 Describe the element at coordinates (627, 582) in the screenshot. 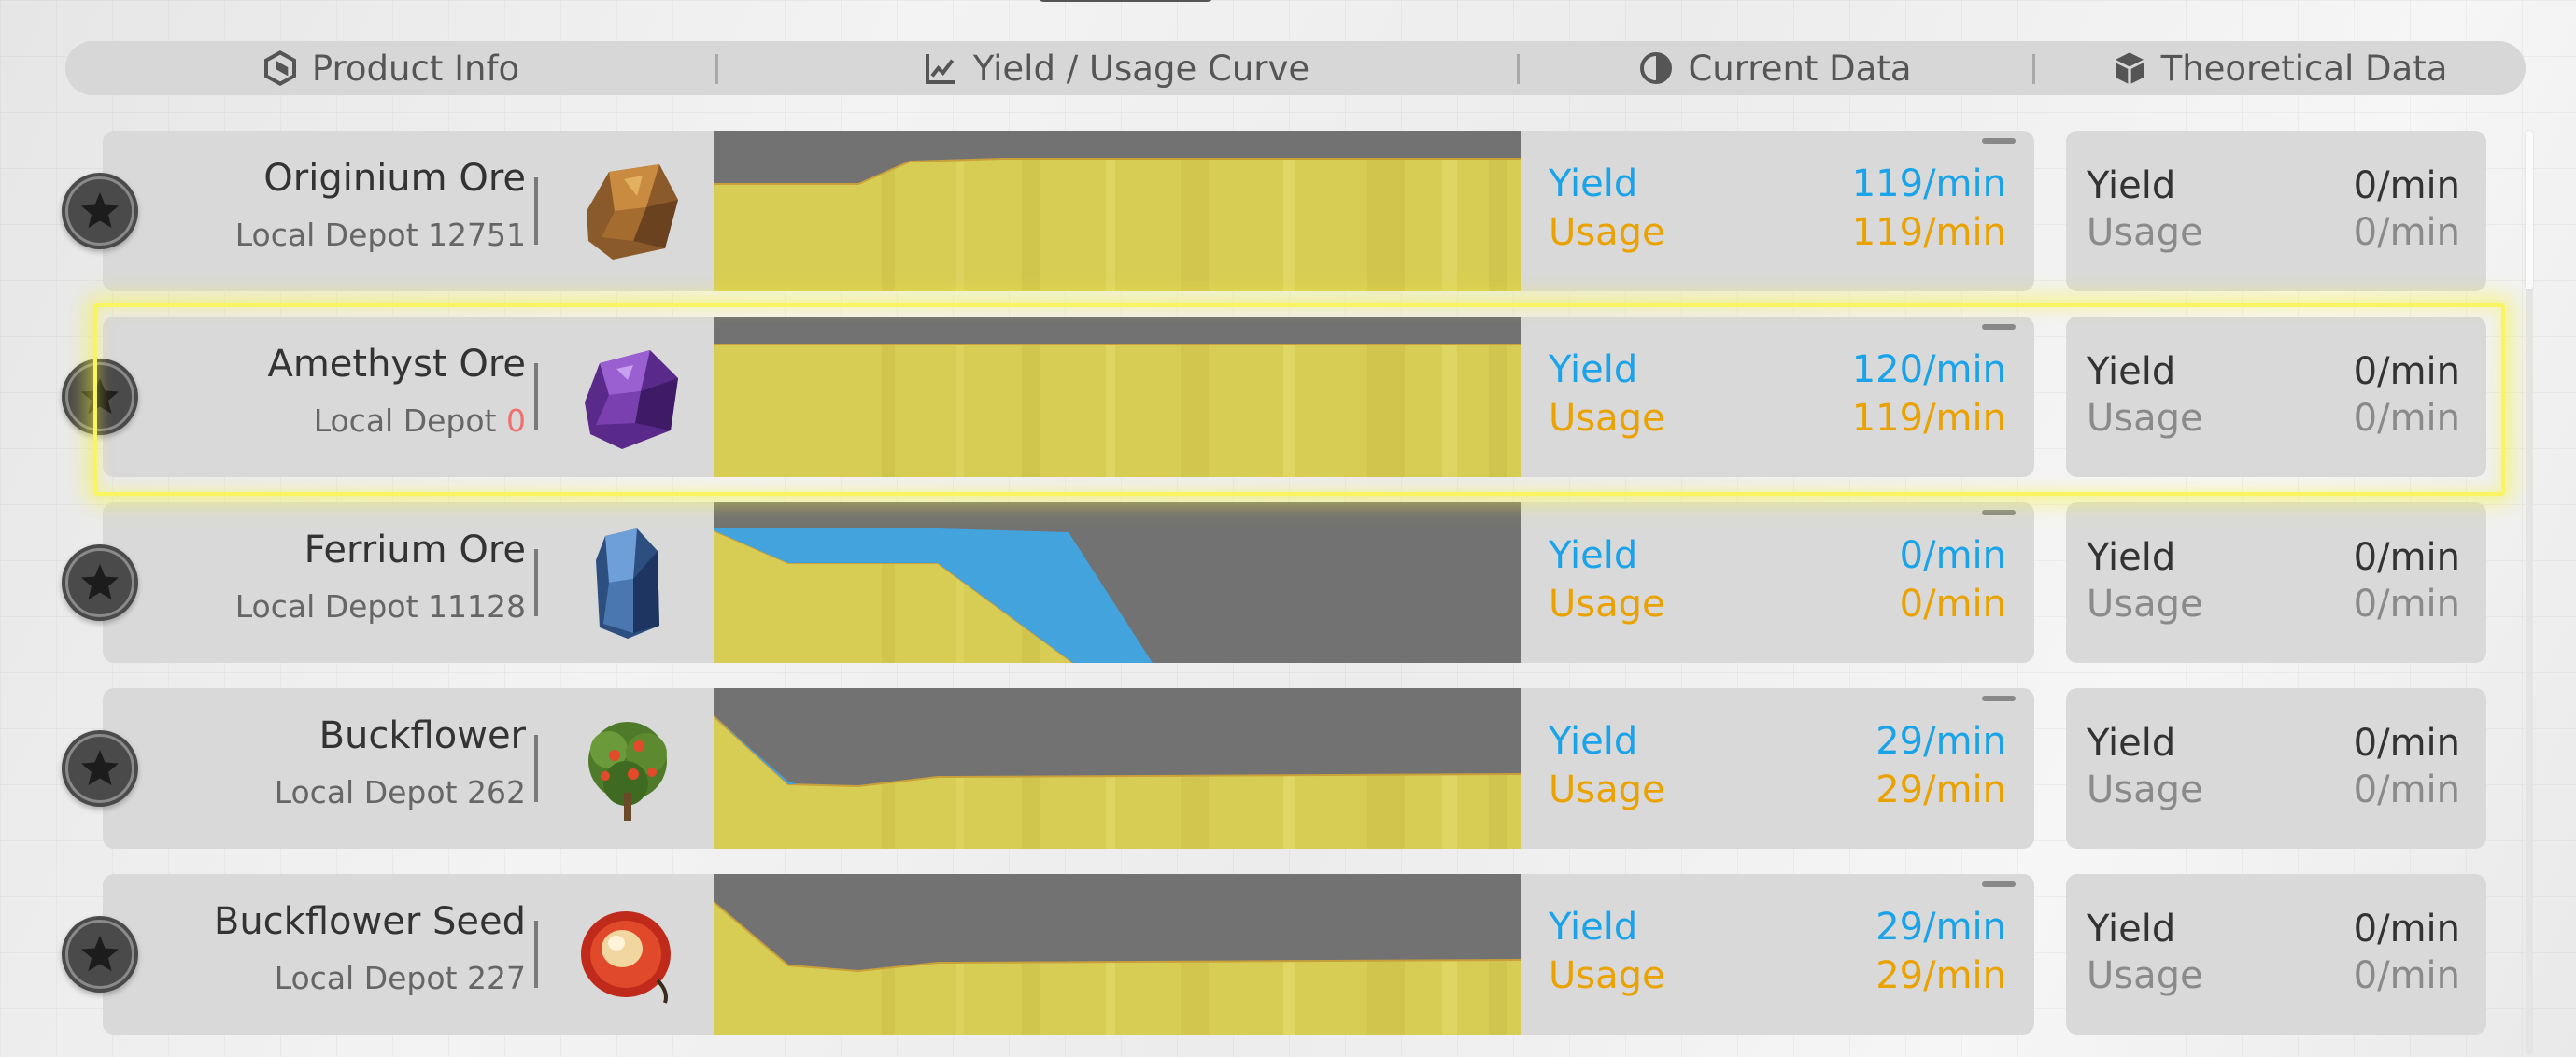

I see `ferrium-ore-icon` at that location.